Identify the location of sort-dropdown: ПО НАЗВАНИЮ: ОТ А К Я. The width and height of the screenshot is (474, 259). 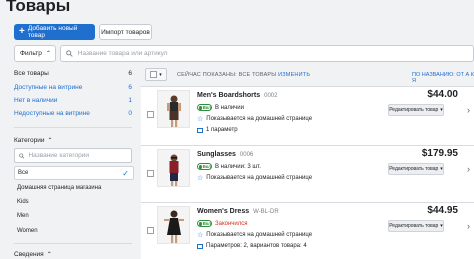
(443, 78).